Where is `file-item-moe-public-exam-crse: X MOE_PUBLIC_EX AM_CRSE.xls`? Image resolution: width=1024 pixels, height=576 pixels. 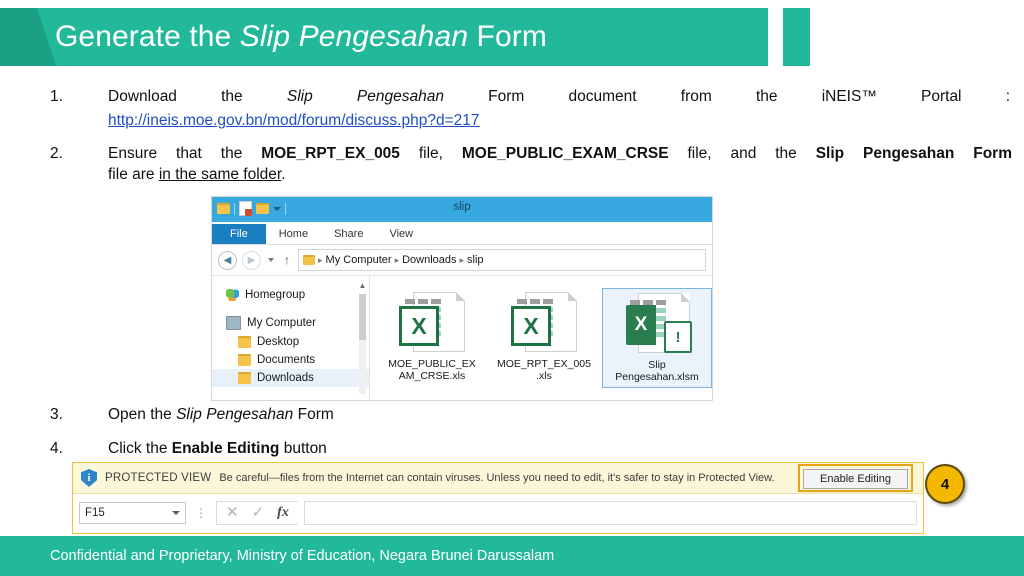
file-item-moe-public-exam-crse: X MOE_PUBLIC_EX AM_CRSE.xls is located at coordinates (432, 337).